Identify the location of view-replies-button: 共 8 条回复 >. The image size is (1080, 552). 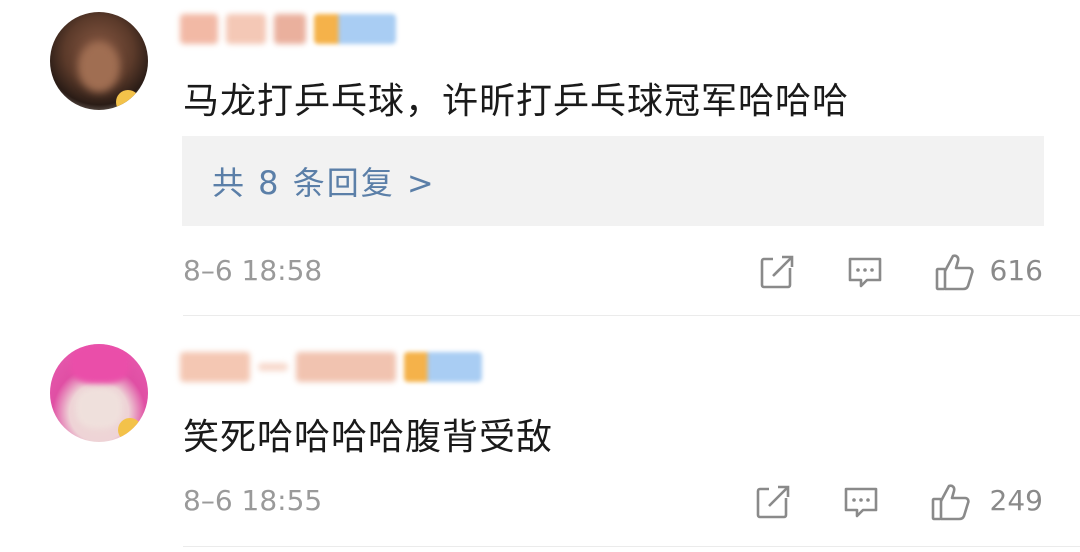
(613, 181).